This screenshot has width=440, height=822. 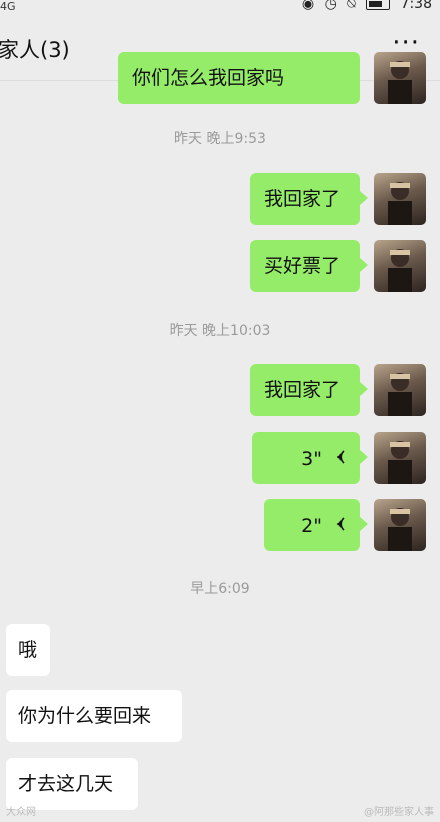 I want to click on battery-icon, so click(x=378, y=5).